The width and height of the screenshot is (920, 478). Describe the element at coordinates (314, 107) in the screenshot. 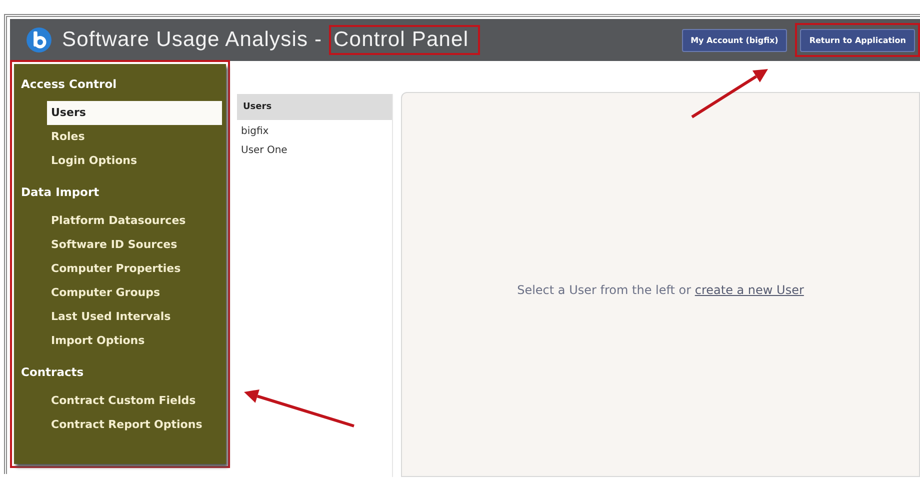

I see `list-header: Users` at that location.